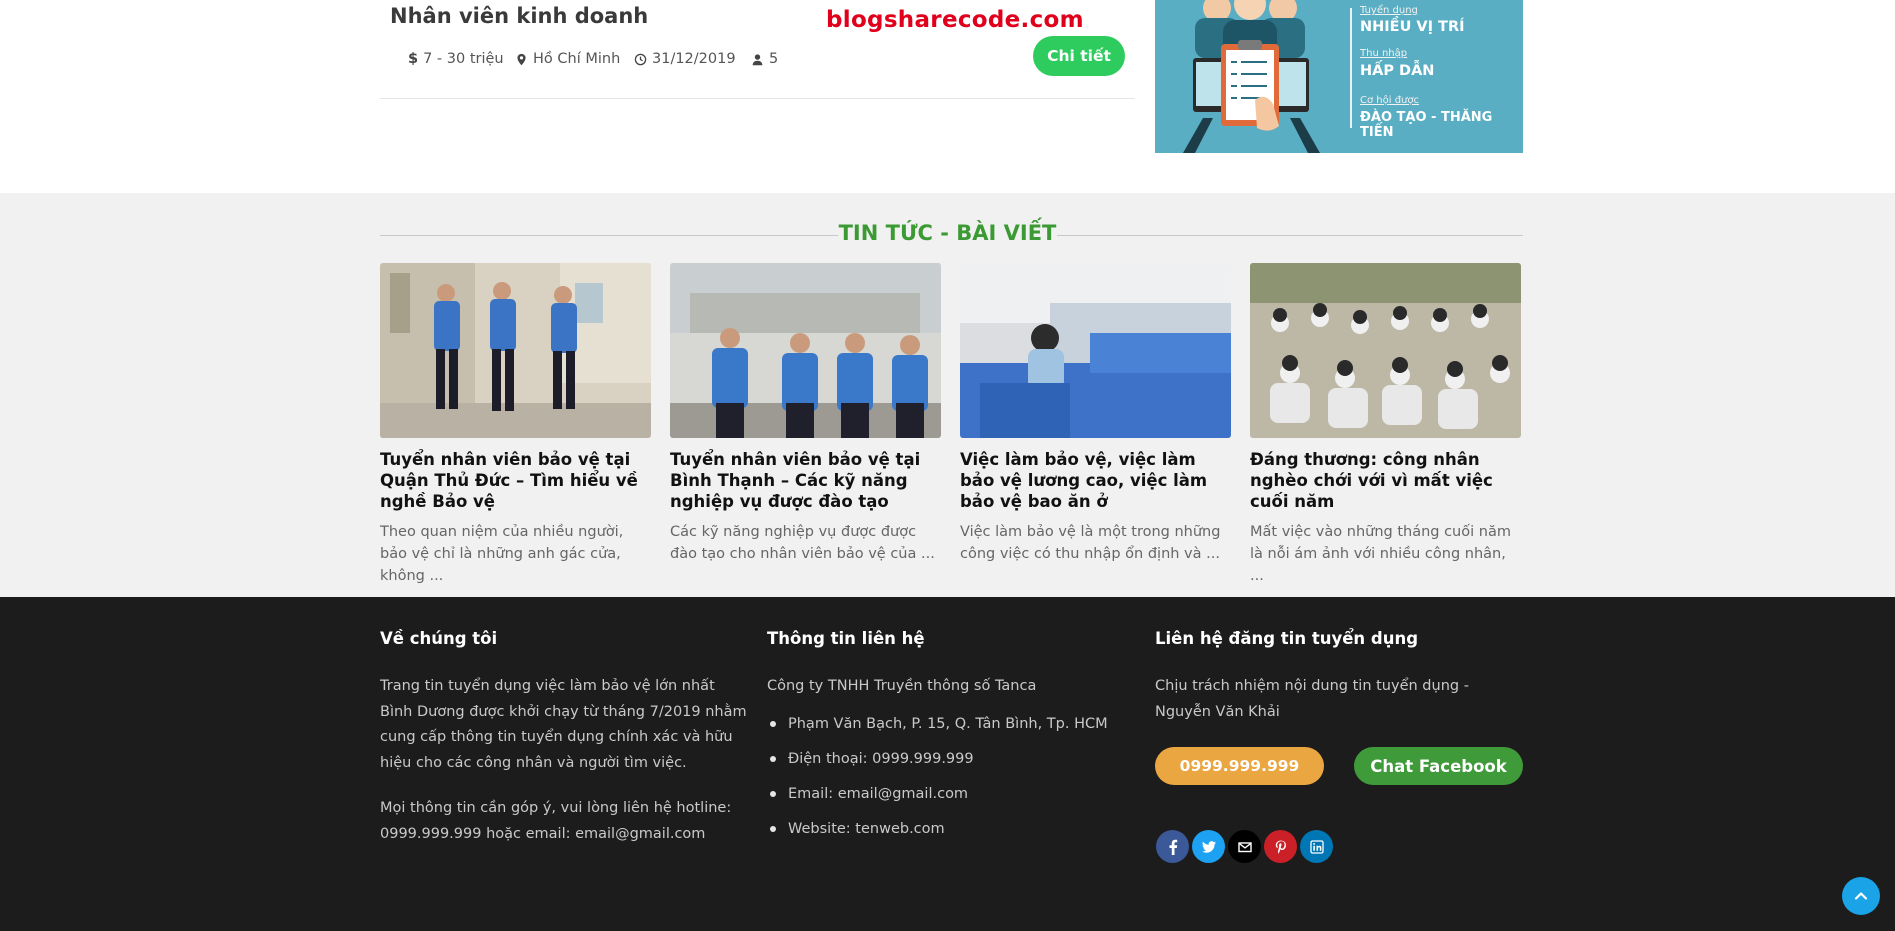 Image resolution: width=1895 pixels, height=931 pixels. I want to click on linkedin-icon, so click(1316, 846).